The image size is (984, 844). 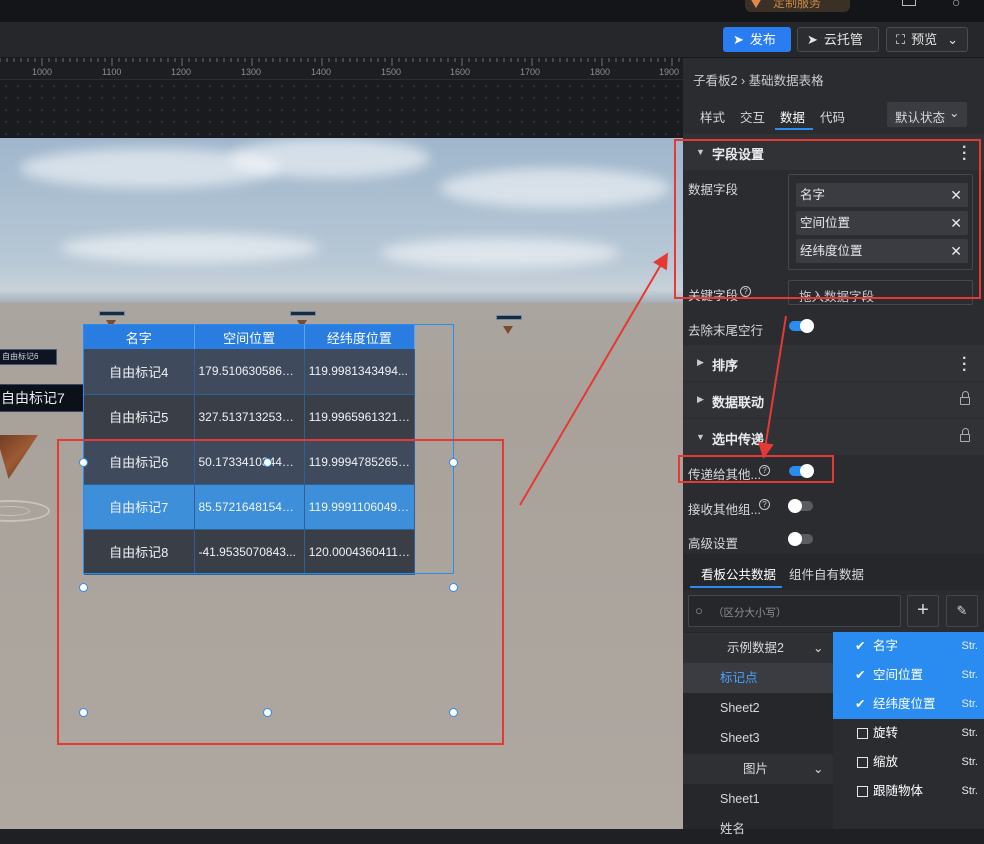 I want to click on annotation-arrows, so click(x=653, y=379).